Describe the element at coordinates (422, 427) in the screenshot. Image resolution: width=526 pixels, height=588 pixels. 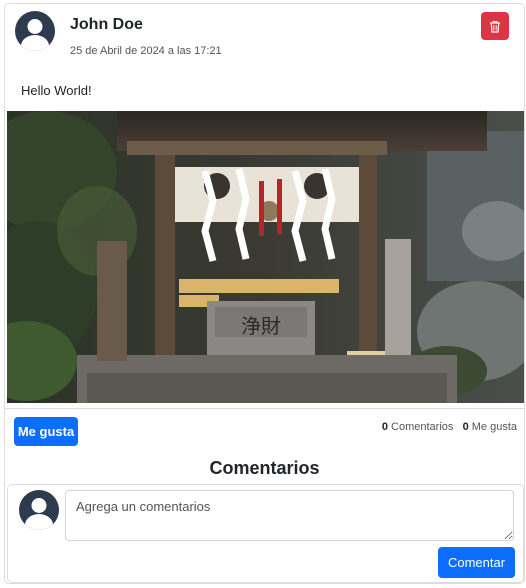
I see `comments-count-label: Comentarios` at that location.